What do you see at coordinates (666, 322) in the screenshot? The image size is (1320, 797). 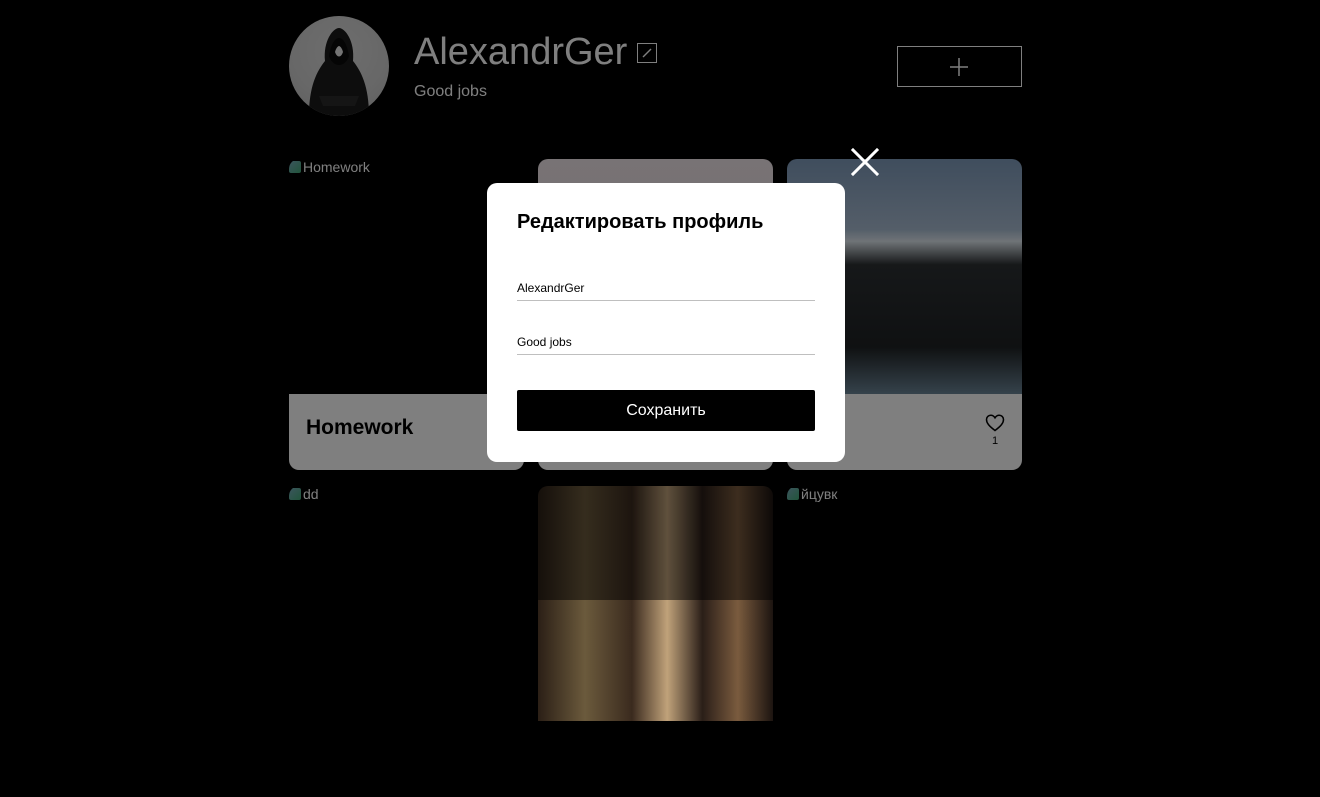 I see `edit-profile-modal: Редактировать профиль Сохранить` at bounding box center [666, 322].